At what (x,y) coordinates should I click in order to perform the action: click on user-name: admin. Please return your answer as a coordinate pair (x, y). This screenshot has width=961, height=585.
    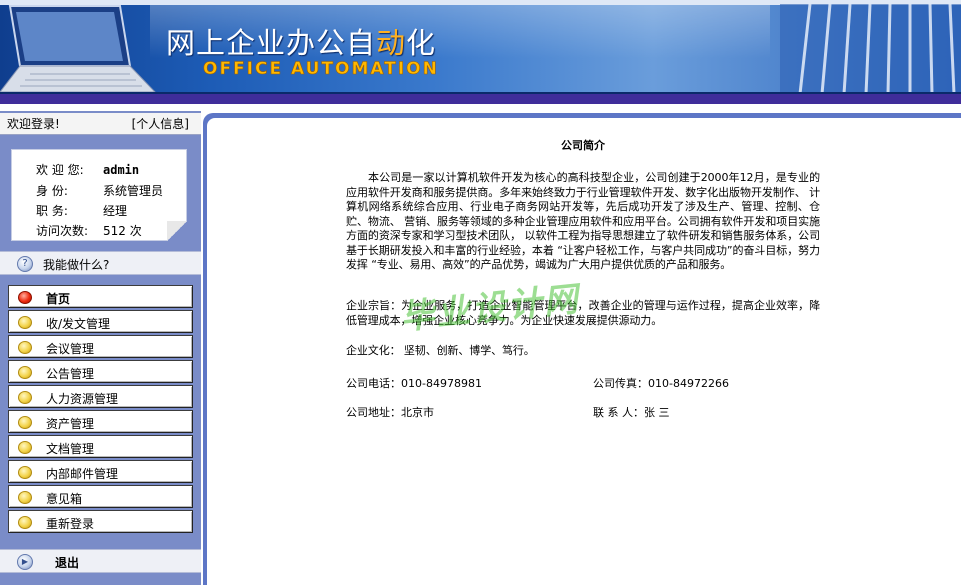
    Looking at the image, I should click on (121, 170).